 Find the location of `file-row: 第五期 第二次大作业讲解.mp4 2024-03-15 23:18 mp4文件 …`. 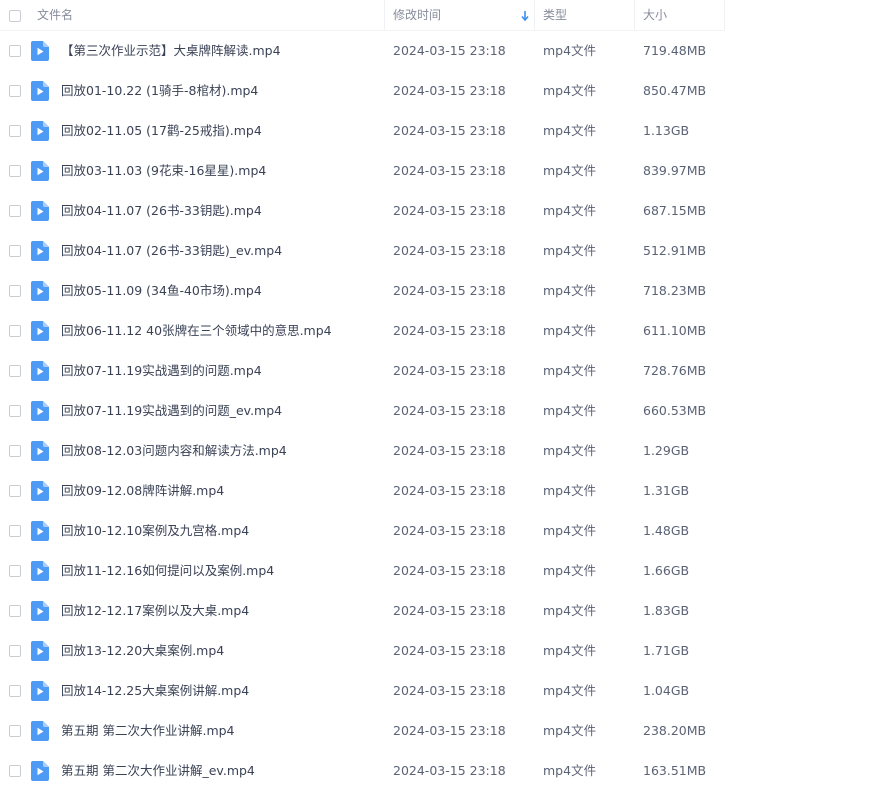

file-row: 第五期 第二次大作业讲解.mp4 2024-03-15 23:18 mp4文件 … is located at coordinates (447, 731).